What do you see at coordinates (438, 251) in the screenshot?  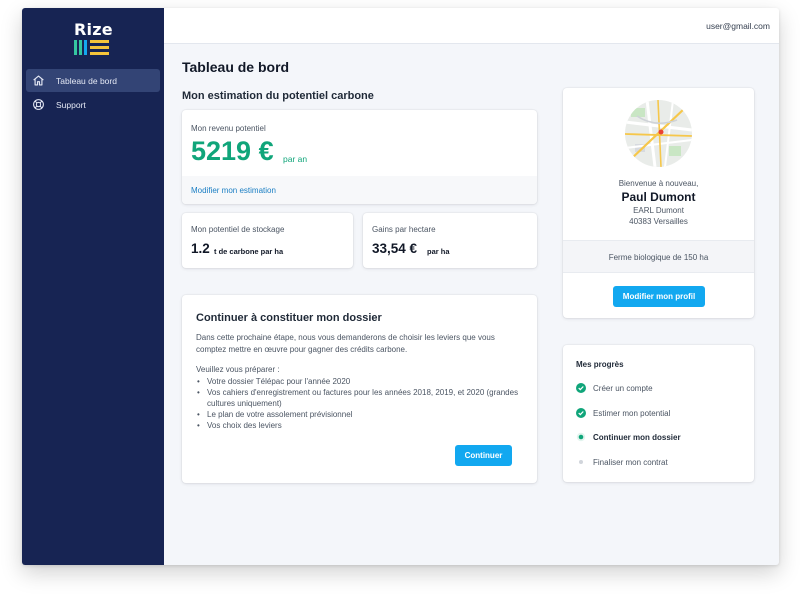 I see `gains-unit: par ha` at bounding box center [438, 251].